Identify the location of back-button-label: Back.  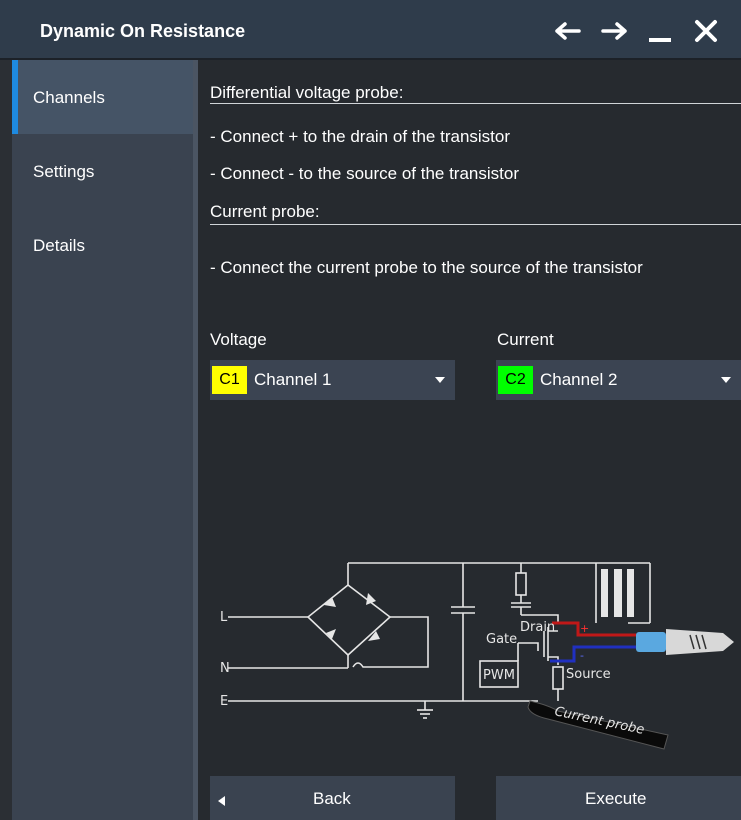
(332, 798).